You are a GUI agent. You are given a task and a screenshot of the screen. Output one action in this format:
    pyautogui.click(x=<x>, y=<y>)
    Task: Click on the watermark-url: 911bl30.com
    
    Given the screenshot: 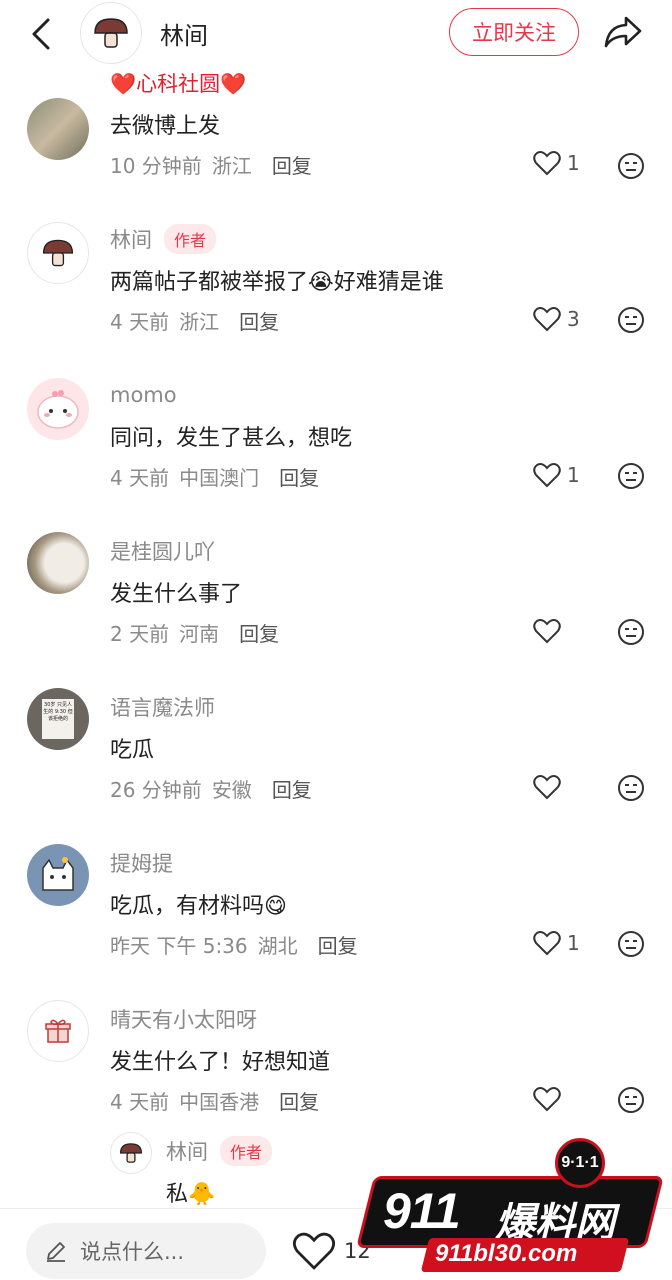 What is the action you would take?
    pyautogui.click(x=506, y=1253)
    